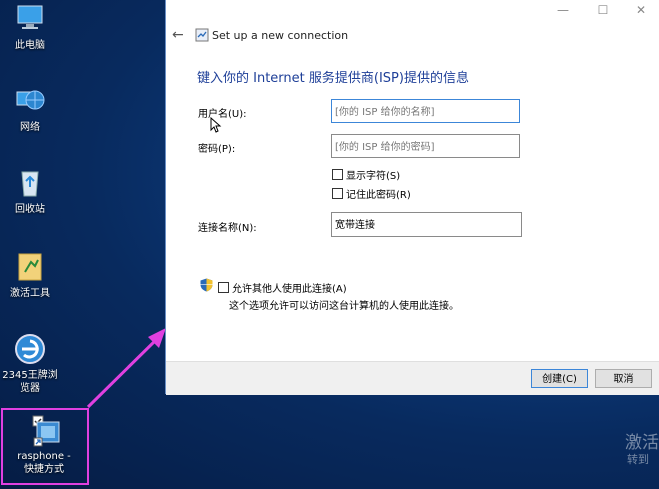 The width and height of the screenshot is (659, 489). I want to click on mouse-cursor-icon, so click(216, 125).